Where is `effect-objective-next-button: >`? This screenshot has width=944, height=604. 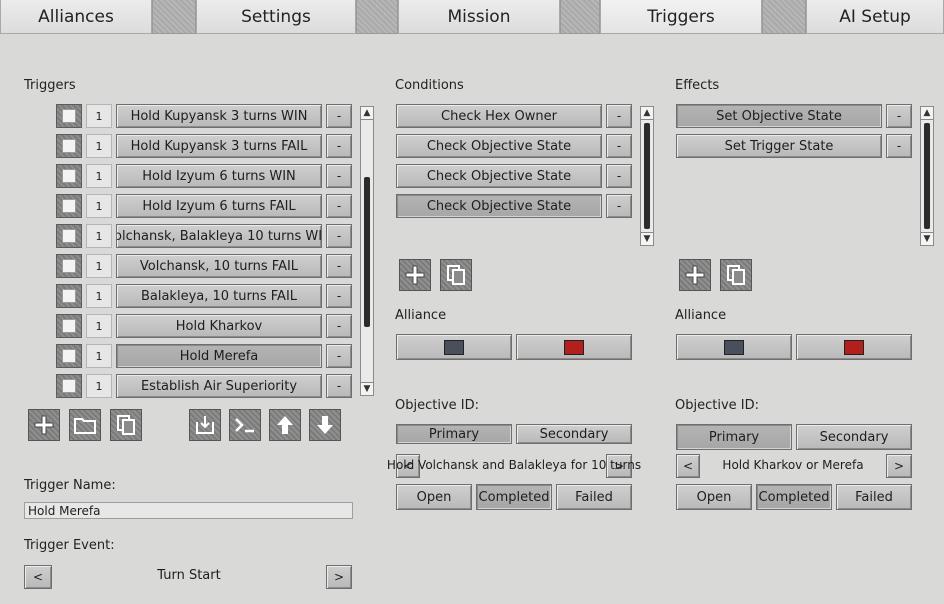
effect-objective-next-button: > is located at coordinates (899, 466).